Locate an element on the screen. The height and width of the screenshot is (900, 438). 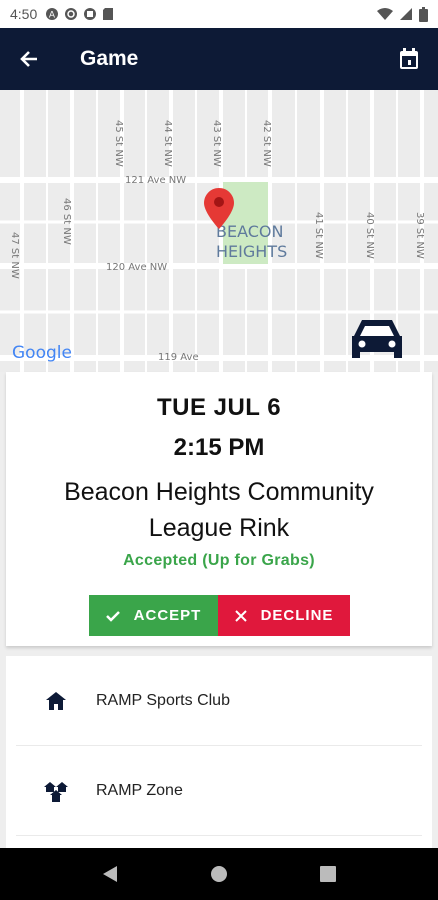
list-item-club: RAMP Sports Club is located at coordinates (219, 701).